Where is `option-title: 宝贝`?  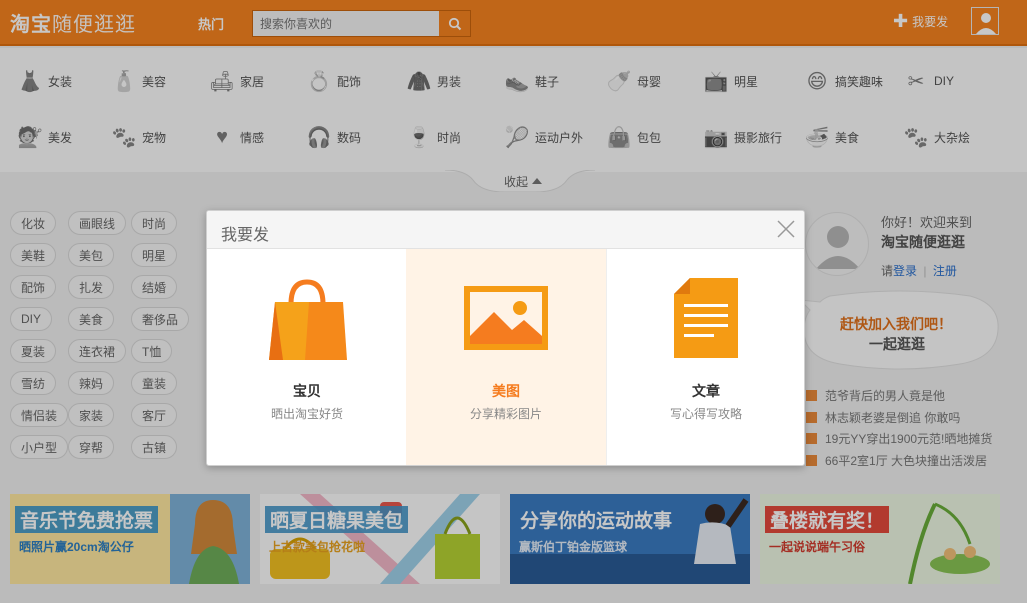
option-title: 宝贝 is located at coordinates (307, 391).